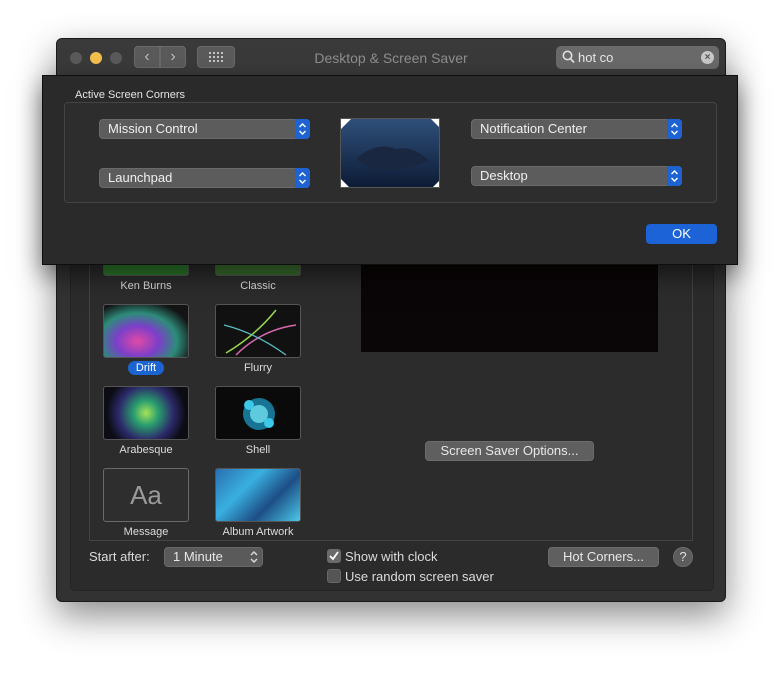 The height and width of the screenshot is (674, 780). Describe the element at coordinates (146, 413) in the screenshot. I see `arabesque-thumbnail` at that location.